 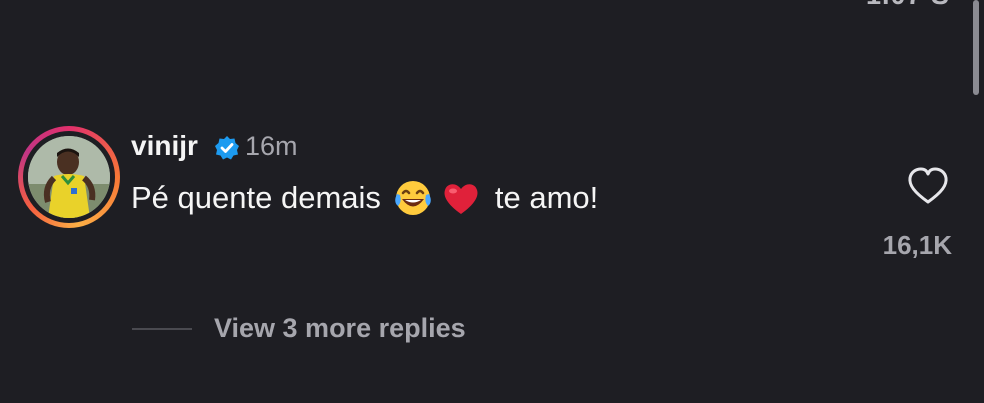 What do you see at coordinates (227, 148) in the screenshot?
I see `verified-badge-icon` at bounding box center [227, 148].